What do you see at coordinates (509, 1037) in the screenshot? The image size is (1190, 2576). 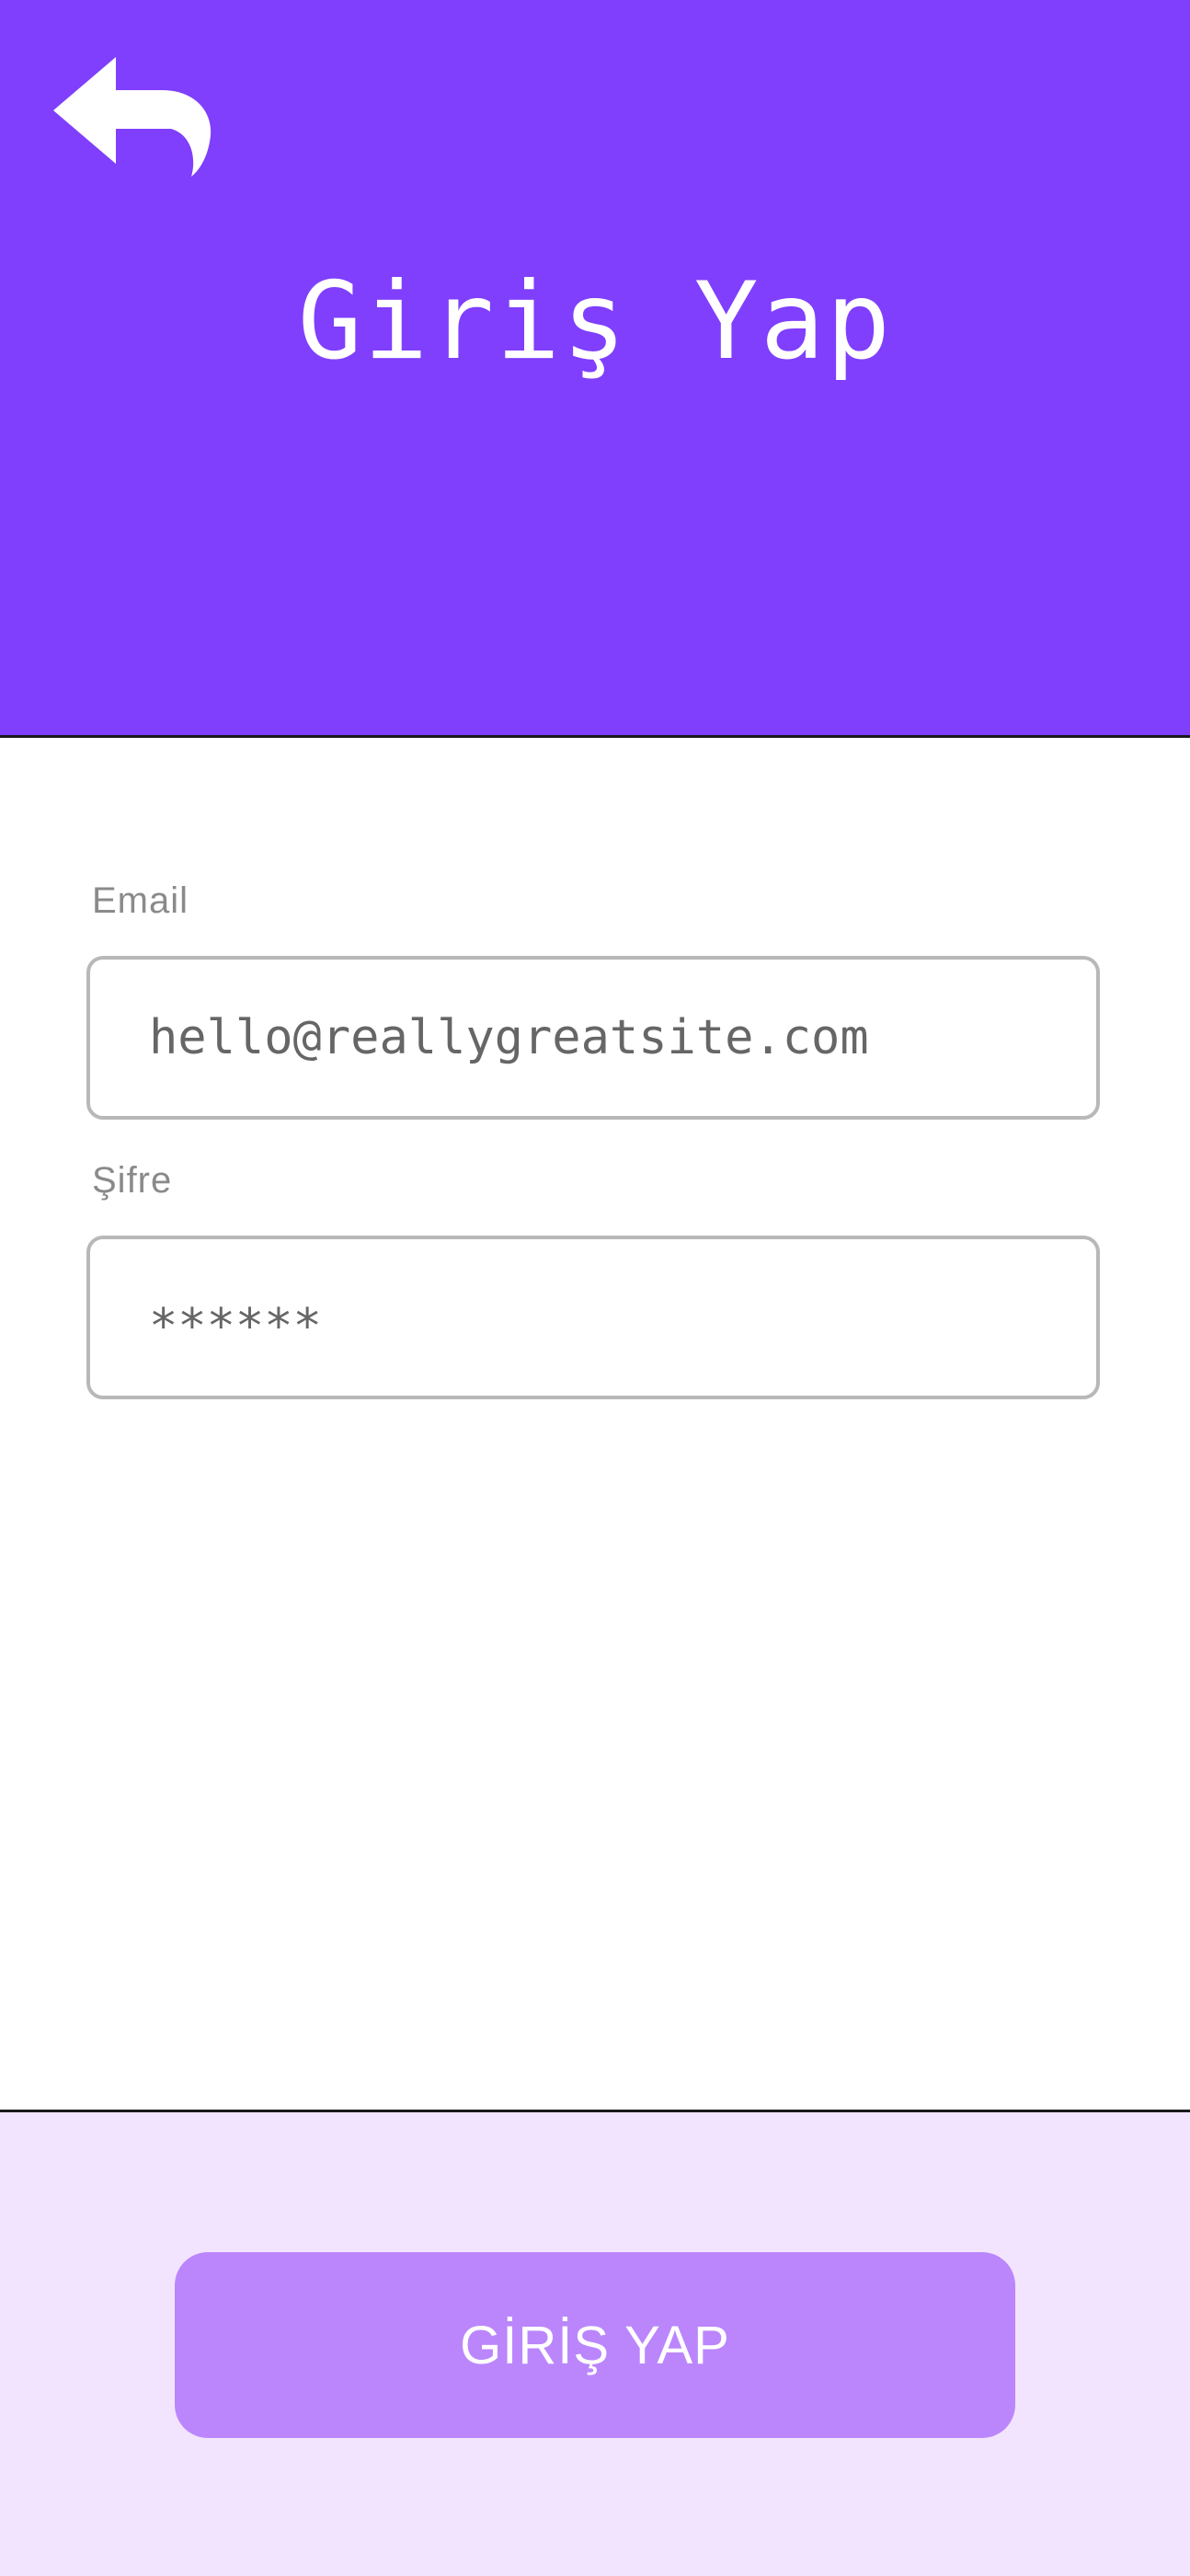 I see `email-value: hello@reallygreatsite.com` at bounding box center [509, 1037].